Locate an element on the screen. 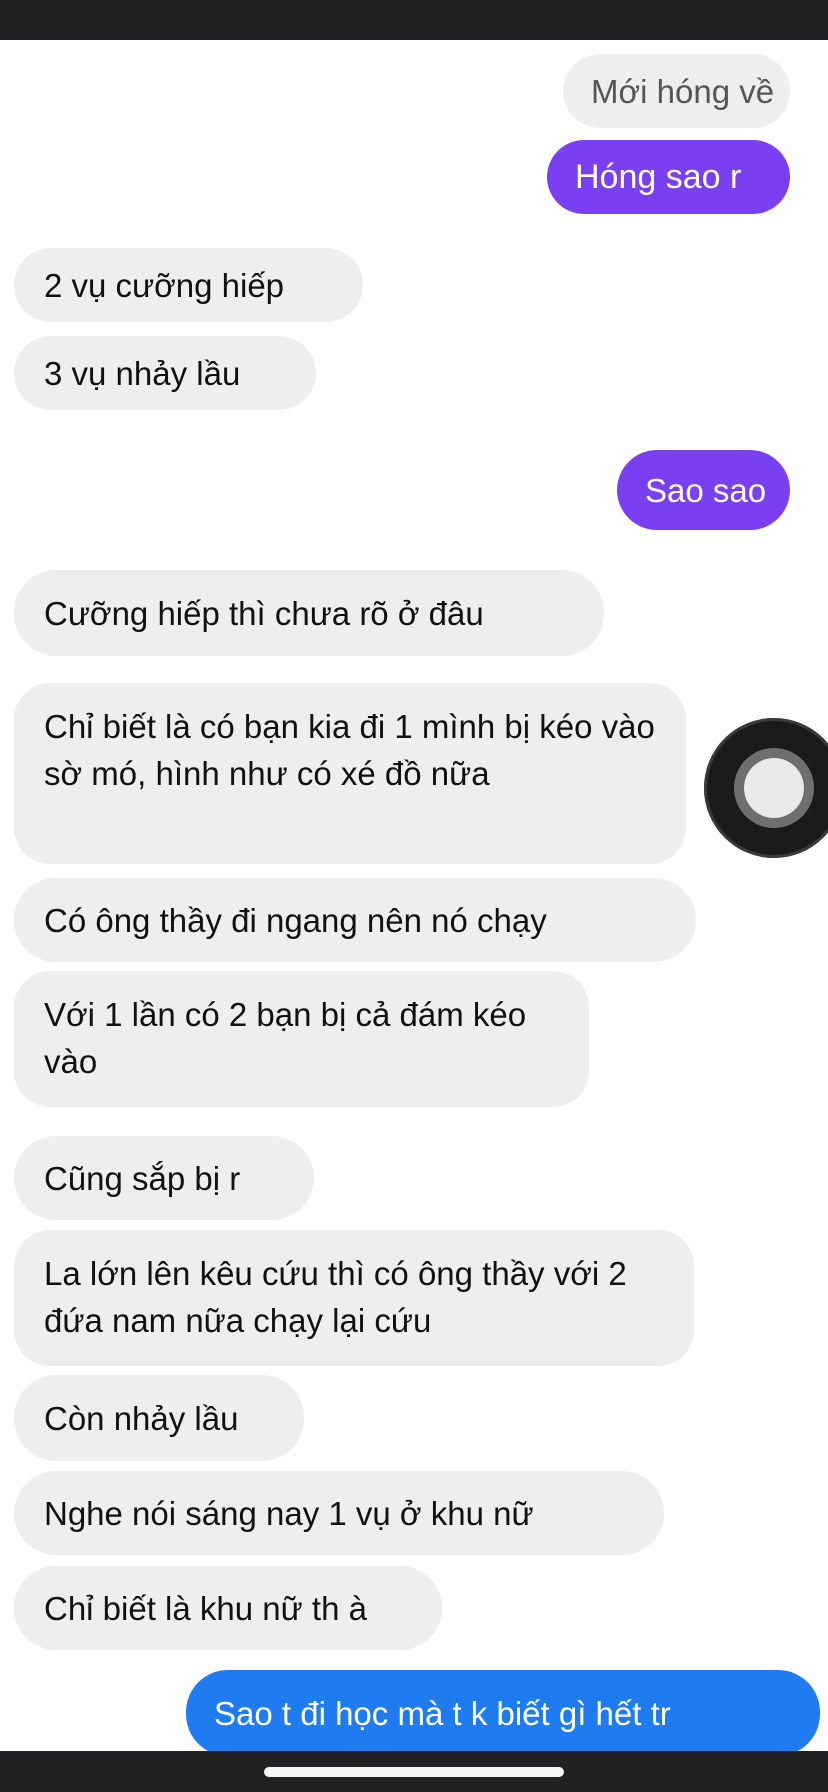 This screenshot has width=828, height=1792. message-sent-1: Mới hóng về is located at coordinates (676, 91).